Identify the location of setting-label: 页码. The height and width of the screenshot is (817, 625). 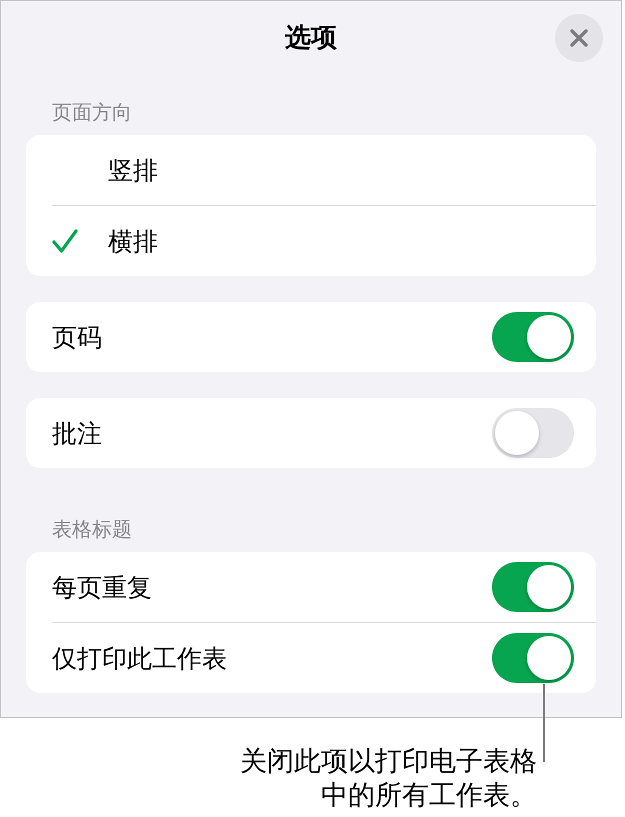
(77, 338).